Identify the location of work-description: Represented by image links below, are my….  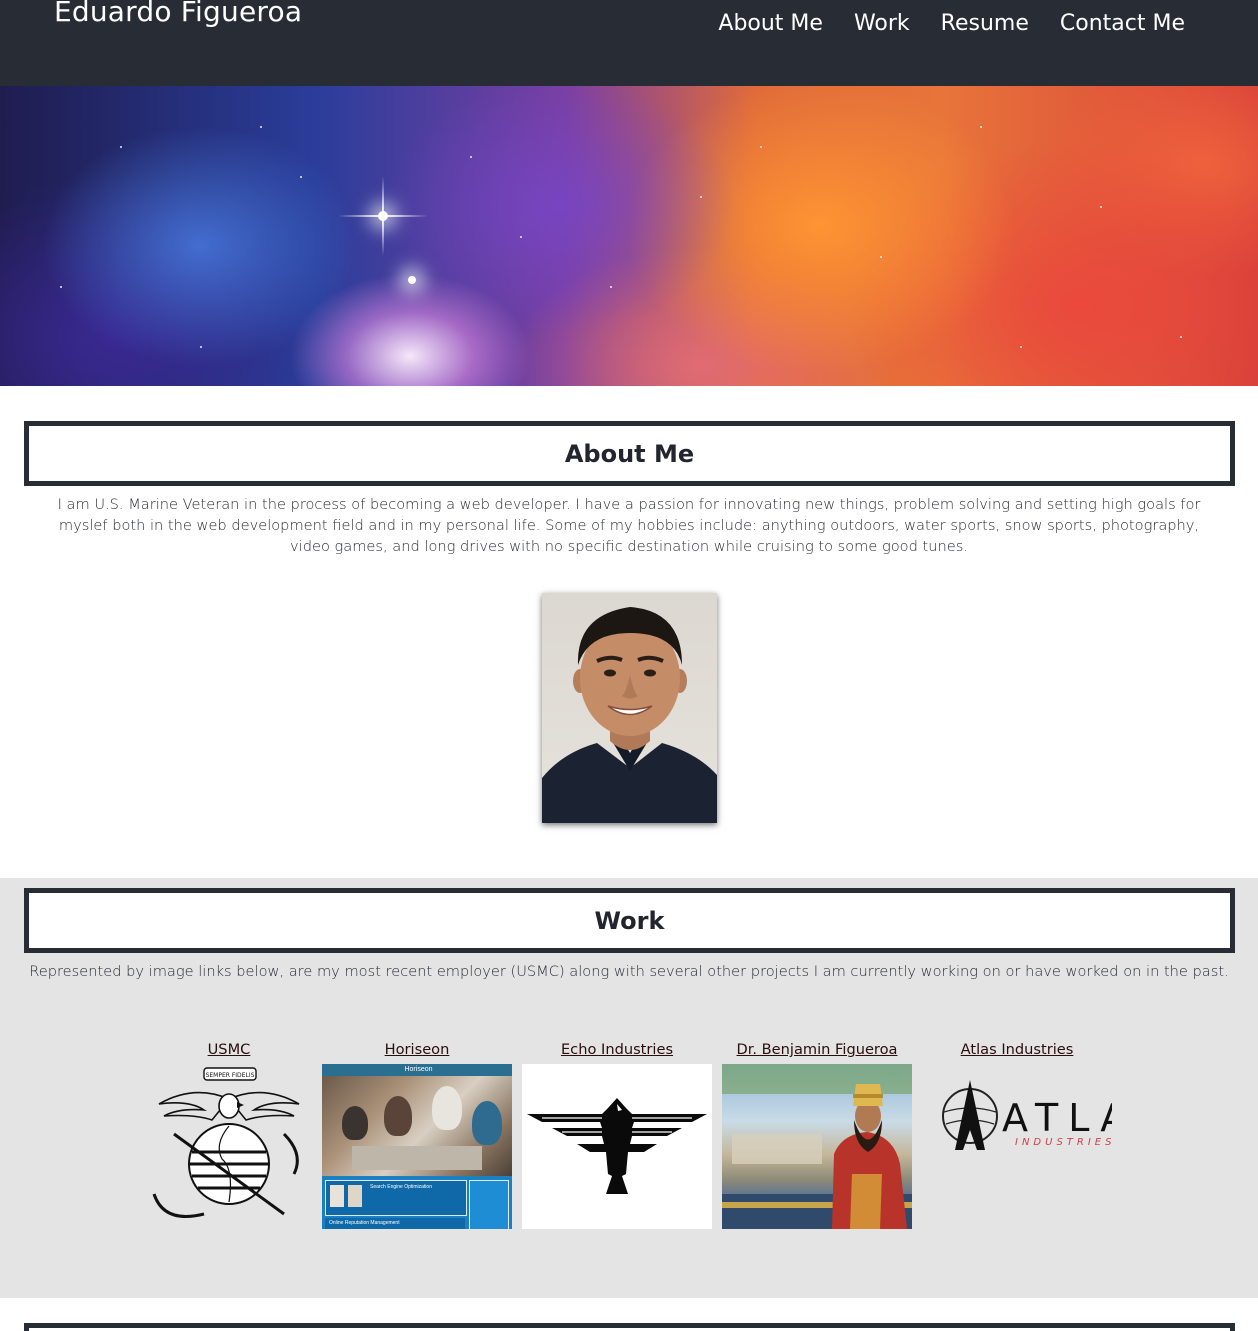
(629, 971).